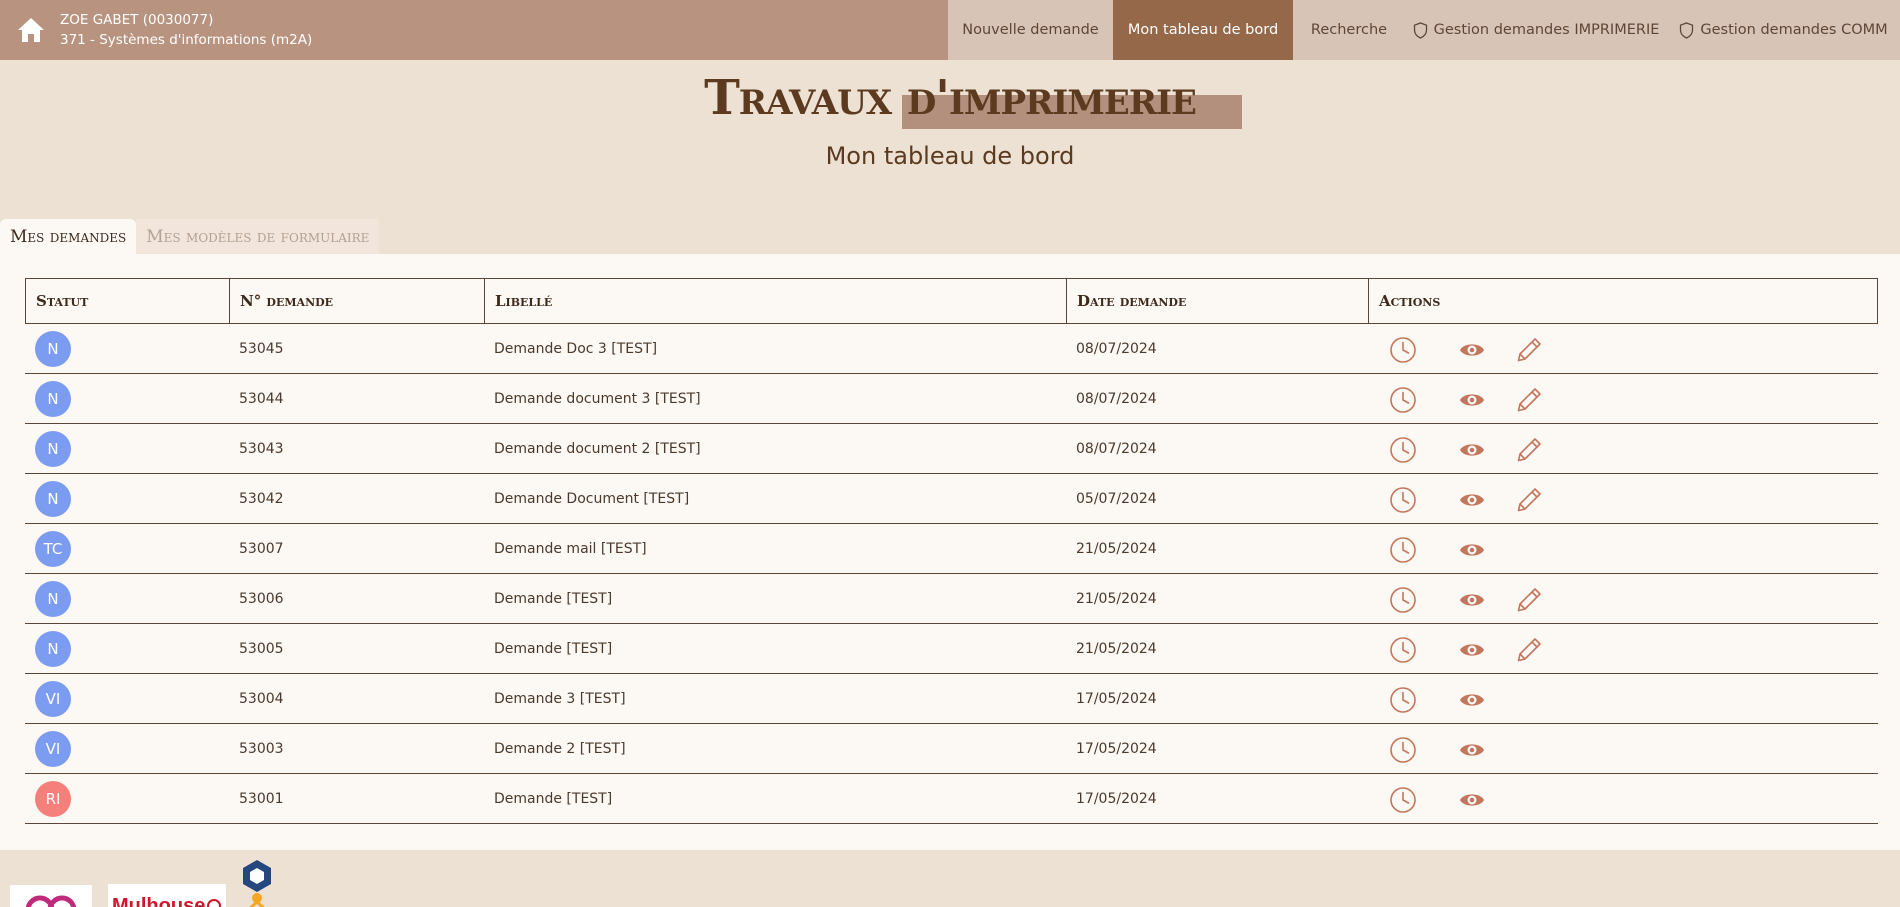  Describe the element at coordinates (775, 301) in the screenshot. I see `column-header-label: Libellé` at that location.